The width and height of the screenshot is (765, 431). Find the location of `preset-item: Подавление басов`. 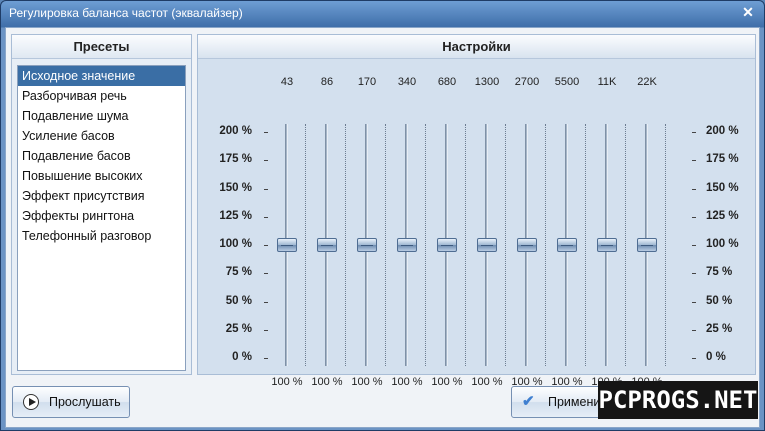

preset-item: Подавление басов is located at coordinates (101, 156).